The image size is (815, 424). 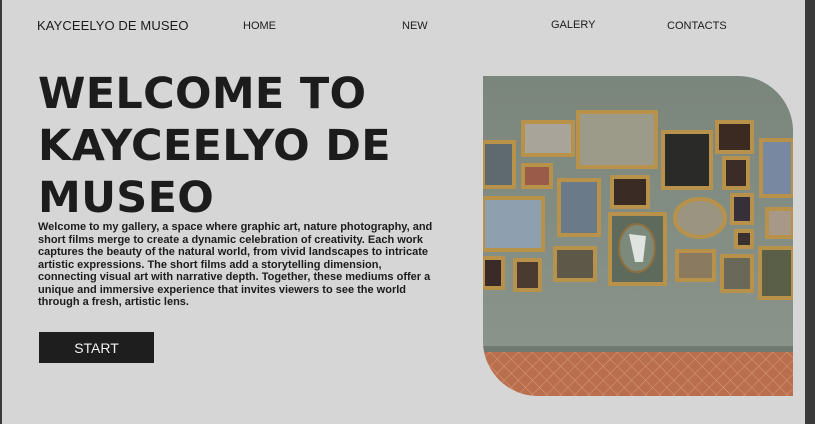 I want to click on nav-contacts-link: CONTACTS, so click(x=697, y=26).